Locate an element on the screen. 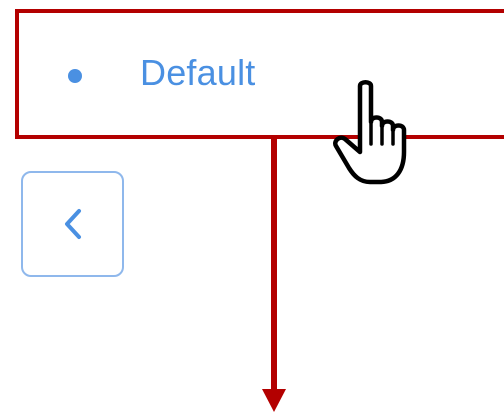 The width and height of the screenshot is (504, 414). menu-item-label: Default is located at coordinates (198, 72).